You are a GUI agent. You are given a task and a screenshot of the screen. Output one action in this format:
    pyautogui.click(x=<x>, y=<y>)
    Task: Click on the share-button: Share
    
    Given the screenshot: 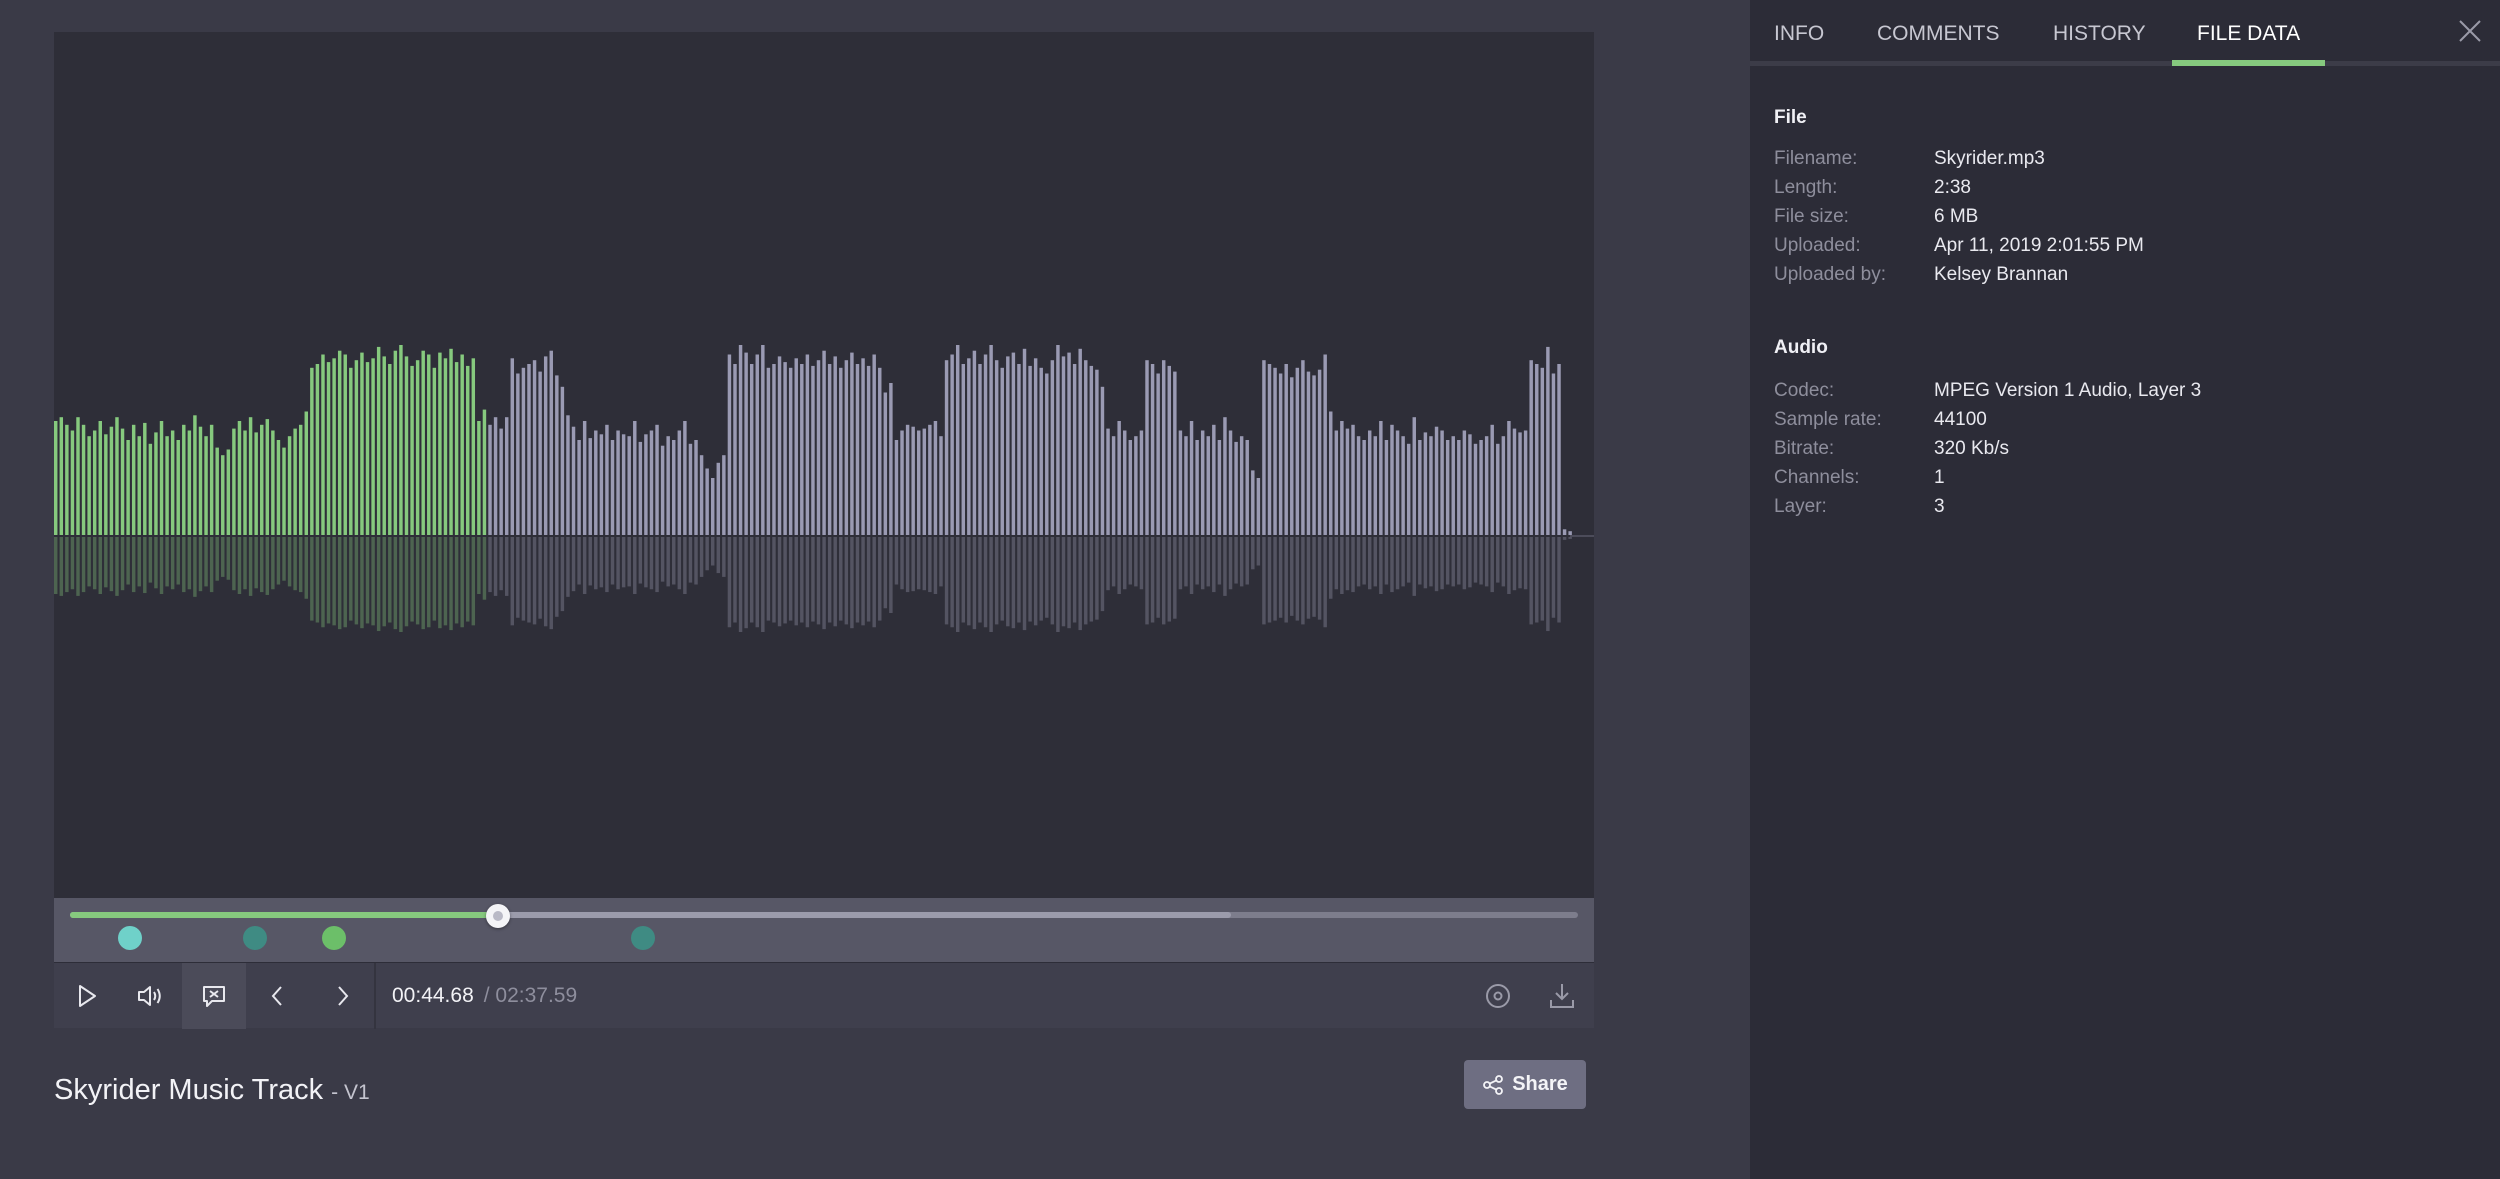 What is the action you would take?
    pyautogui.click(x=1525, y=1084)
    